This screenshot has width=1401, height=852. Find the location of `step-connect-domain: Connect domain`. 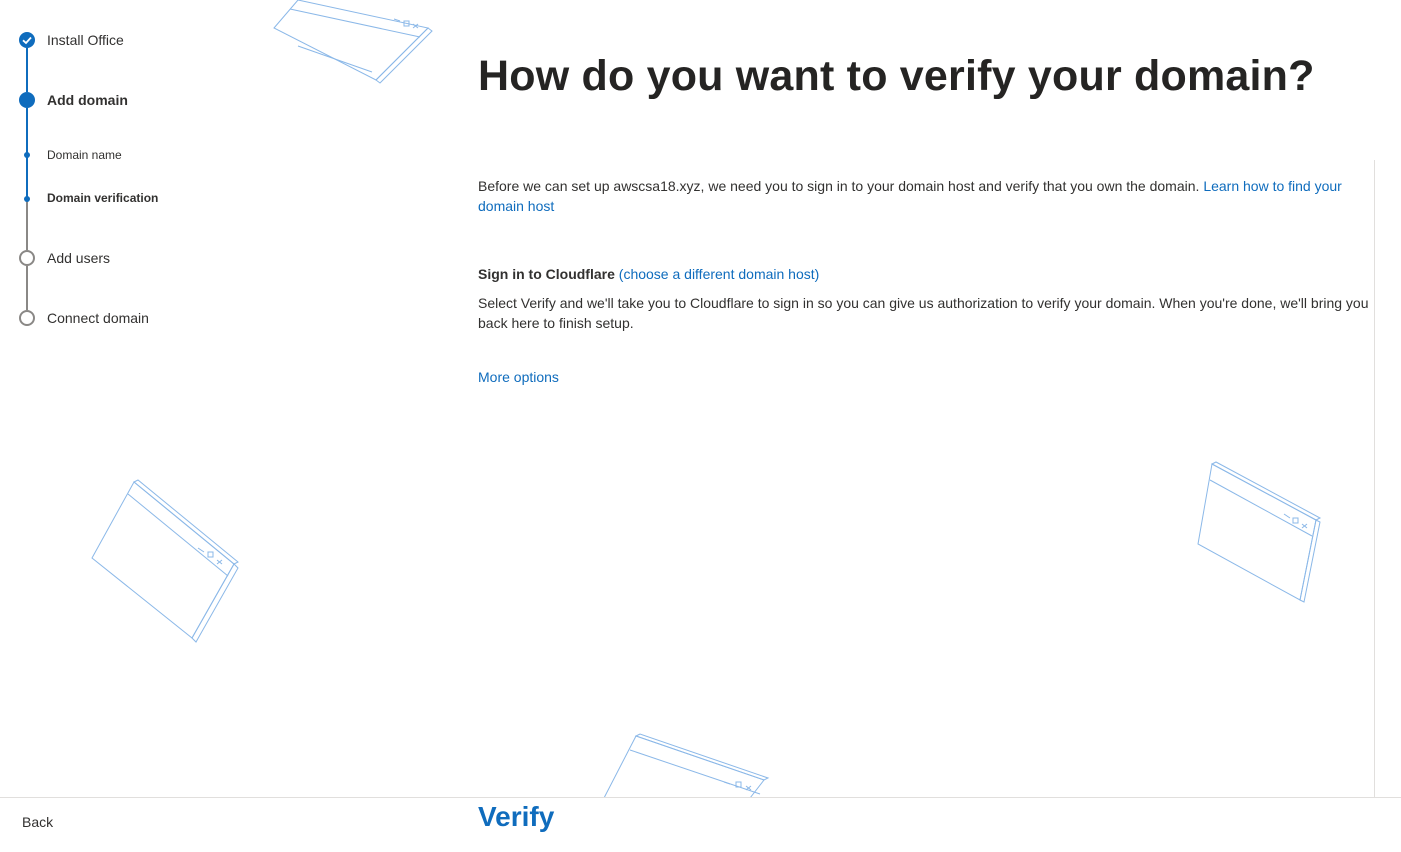

step-connect-domain: Connect domain is located at coordinates (98, 318).